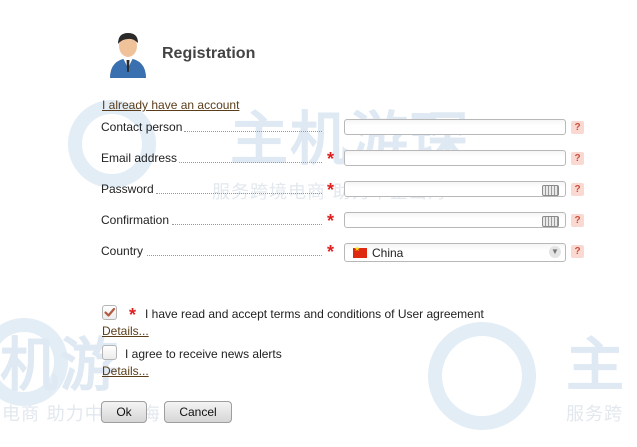 The image size is (637, 447). Describe the element at coordinates (239, 193) in the screenshot. I see `password-leader` at that location.